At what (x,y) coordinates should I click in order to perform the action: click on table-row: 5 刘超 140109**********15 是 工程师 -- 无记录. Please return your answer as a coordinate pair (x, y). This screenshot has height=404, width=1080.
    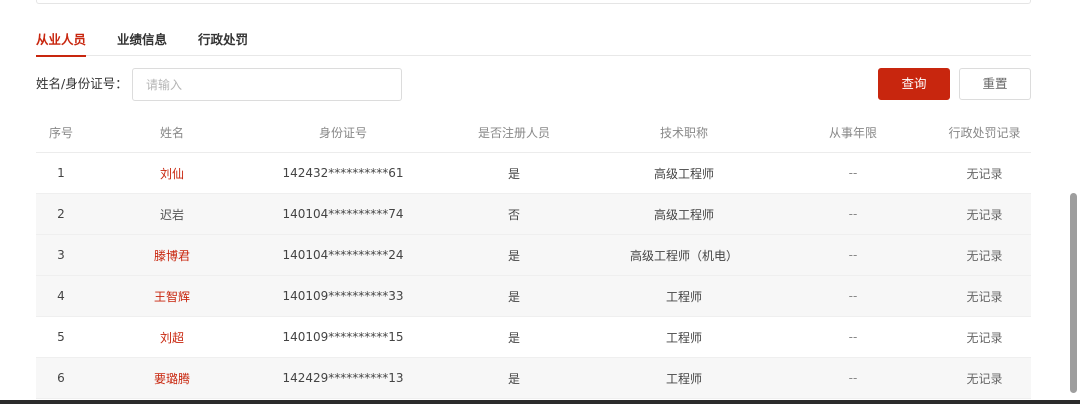
    Looking at the image, I should click on (533, 337).